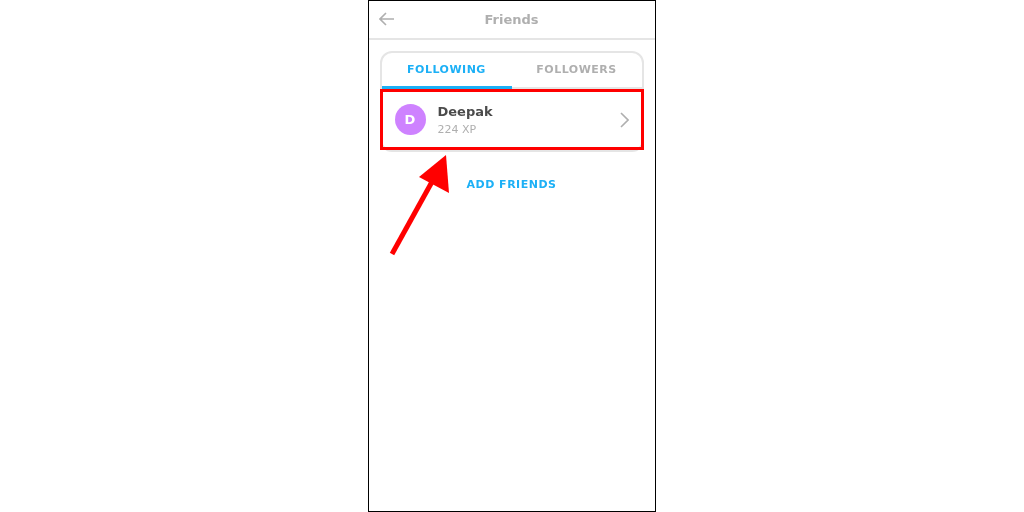 Image resolution: width=1024 pixels, height=512 pixels. Describe the element at coordinates (624, 119) in the screenshot. I see `chevron-right-icon` at that location.